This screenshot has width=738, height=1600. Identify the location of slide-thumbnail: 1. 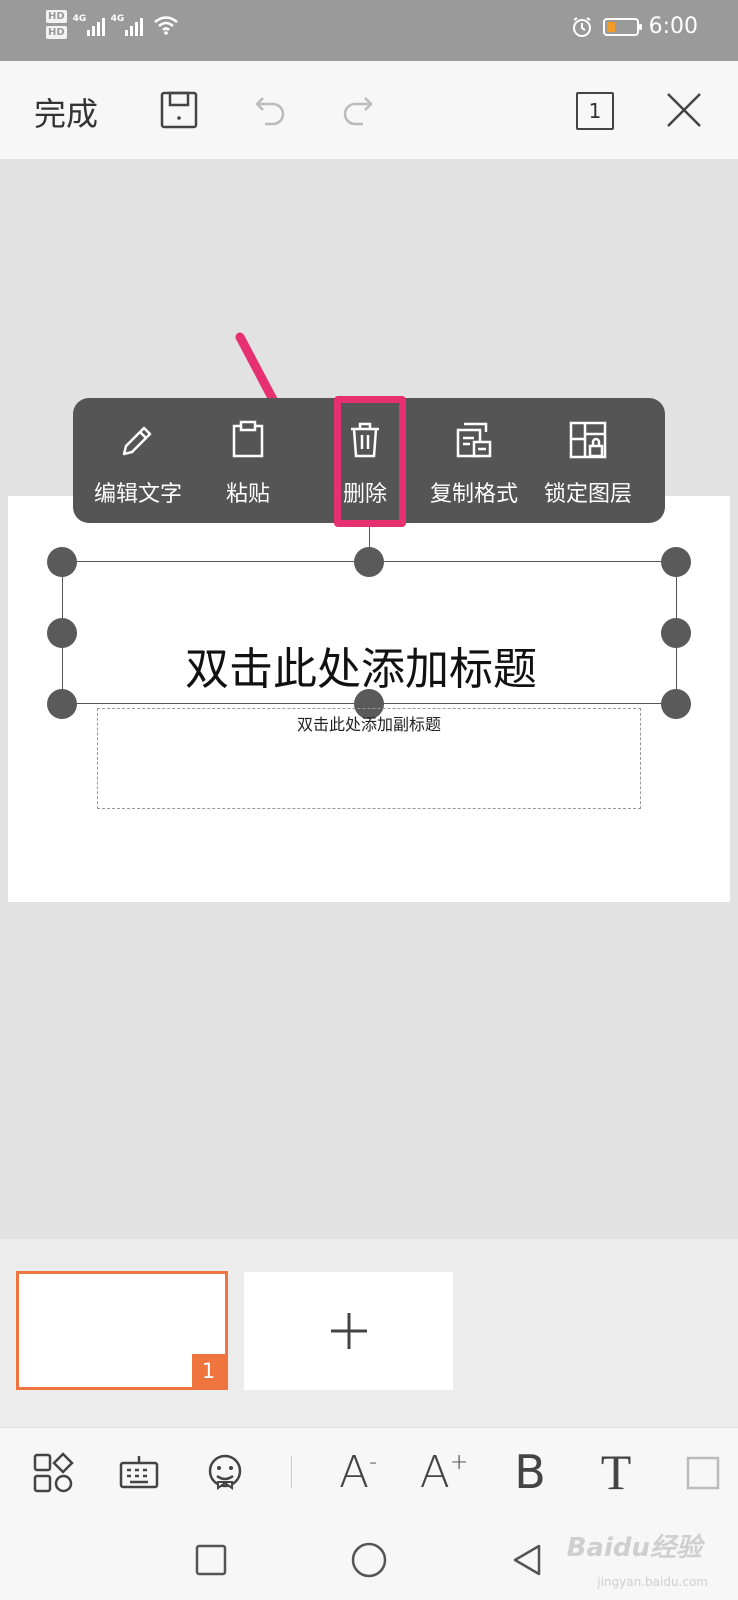
(122, 1330).